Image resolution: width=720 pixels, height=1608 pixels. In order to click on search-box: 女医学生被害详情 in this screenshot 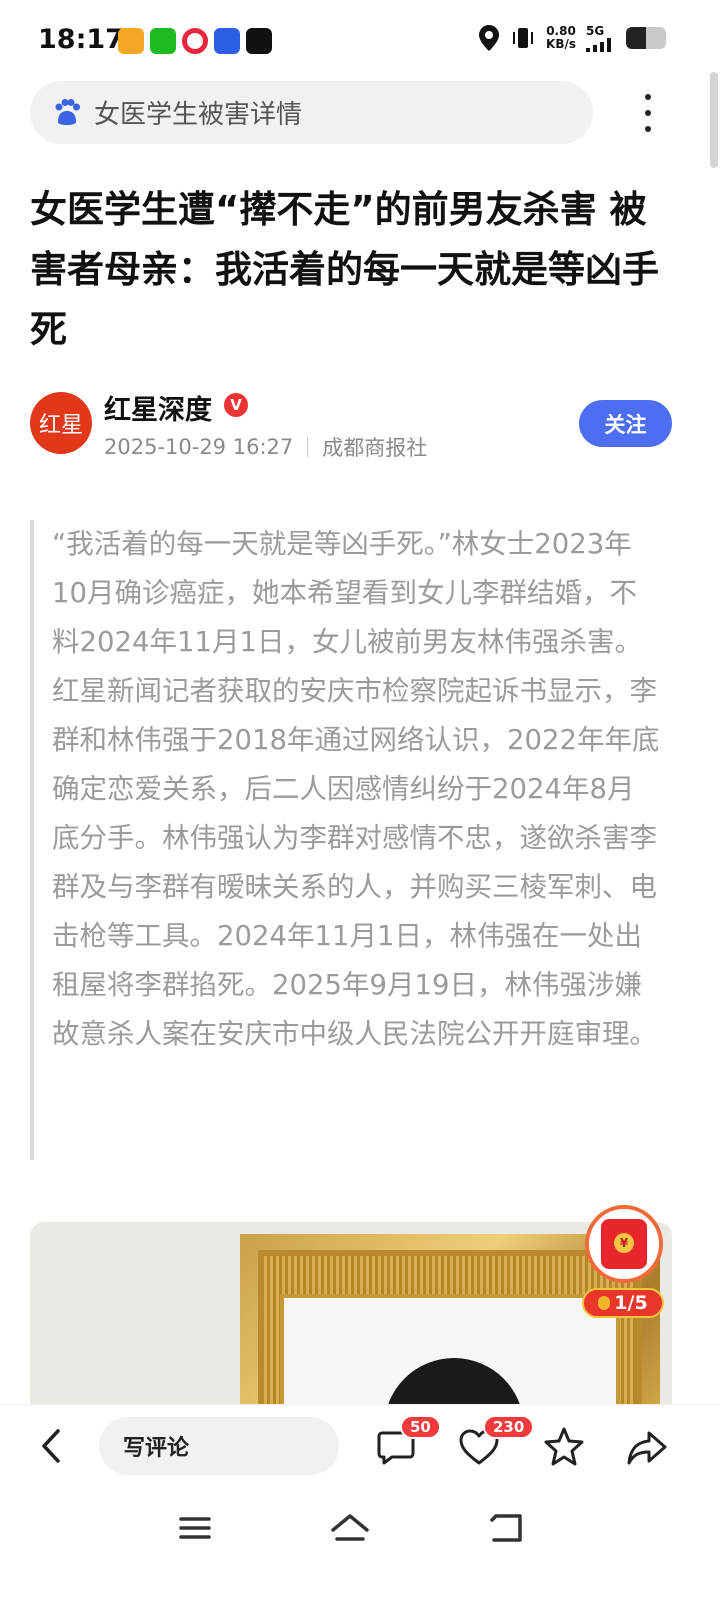, I will do `click(311, 112)`.